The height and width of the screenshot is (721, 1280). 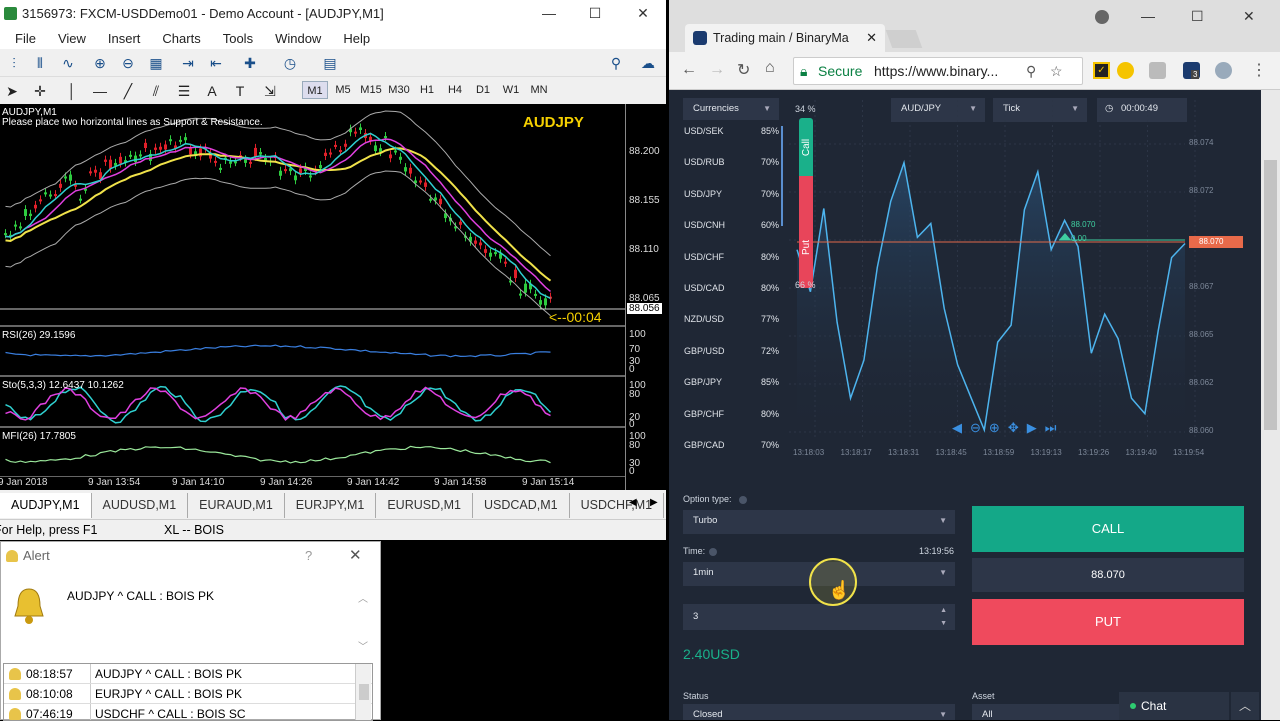 What do you see at coordinates (1191, 70) in the screenshot?
I see `extension-shield-icon: 3` at bounding box center [1191, 70].